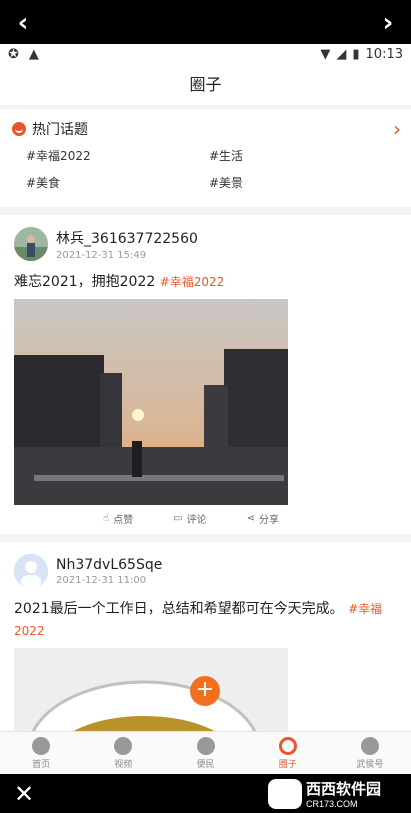 Image resolution: width=411 pixels, height=813 pixels. I want to click on heart-icon, so click(205, 745).